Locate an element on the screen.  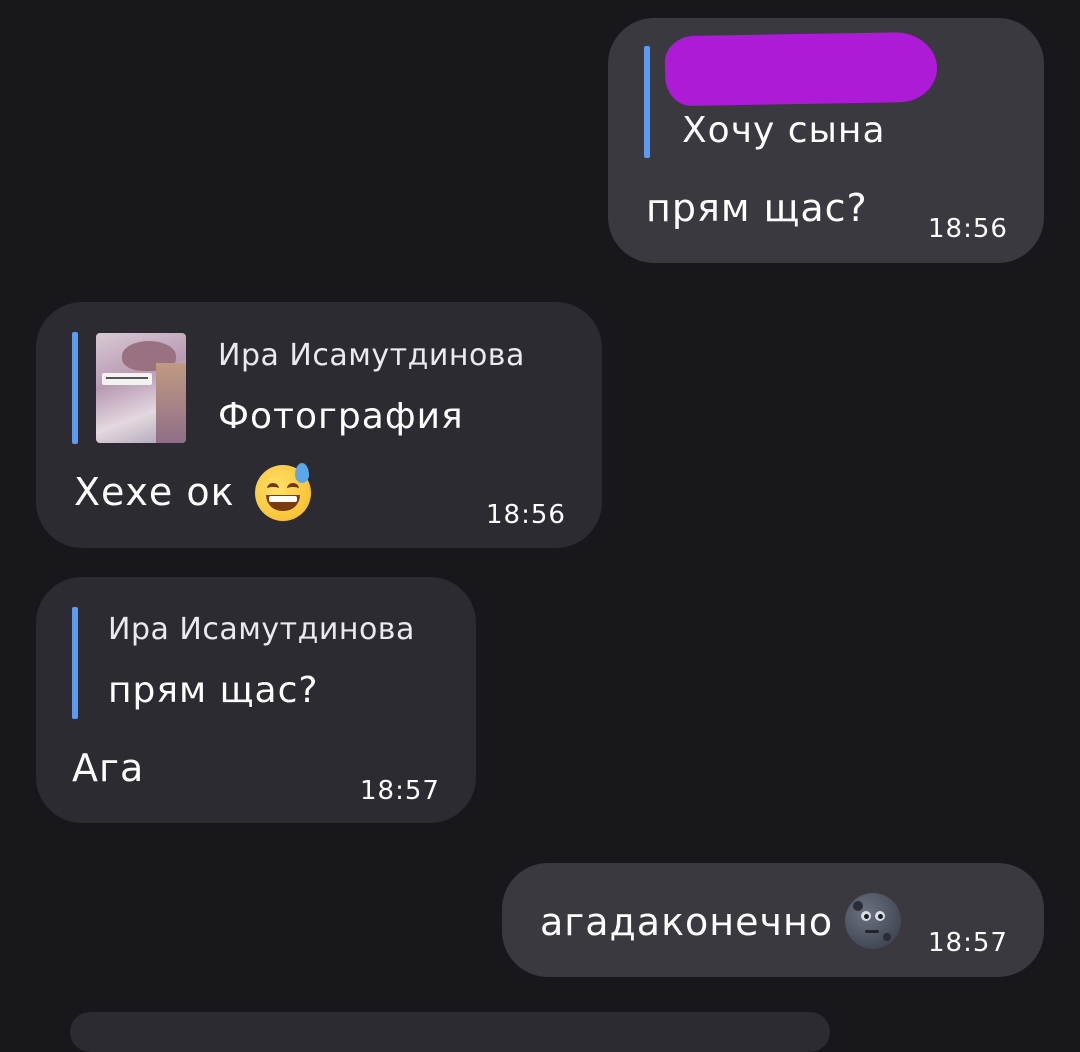
reply-quote-text: Хочу сына is located at coordinates (784, 130).